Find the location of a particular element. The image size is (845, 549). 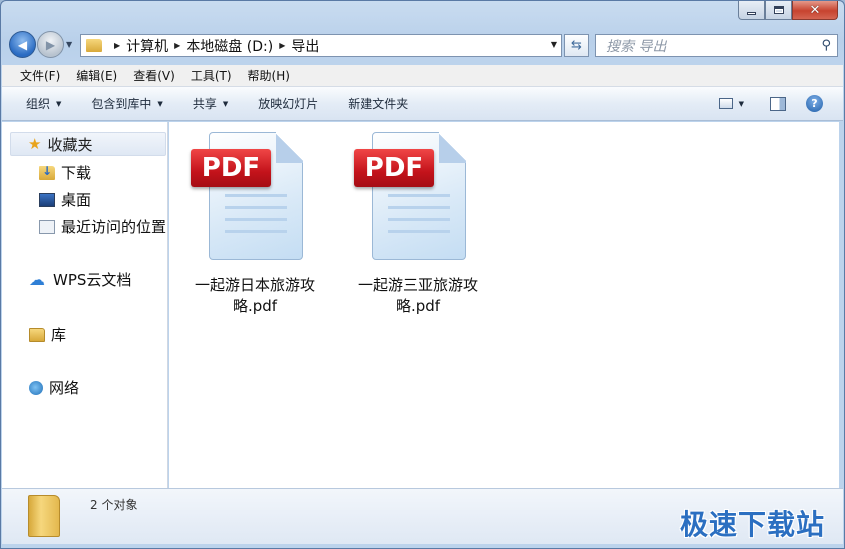

recent-pages-dropdown-icon: ▼ is located at coordinates (69, 44).